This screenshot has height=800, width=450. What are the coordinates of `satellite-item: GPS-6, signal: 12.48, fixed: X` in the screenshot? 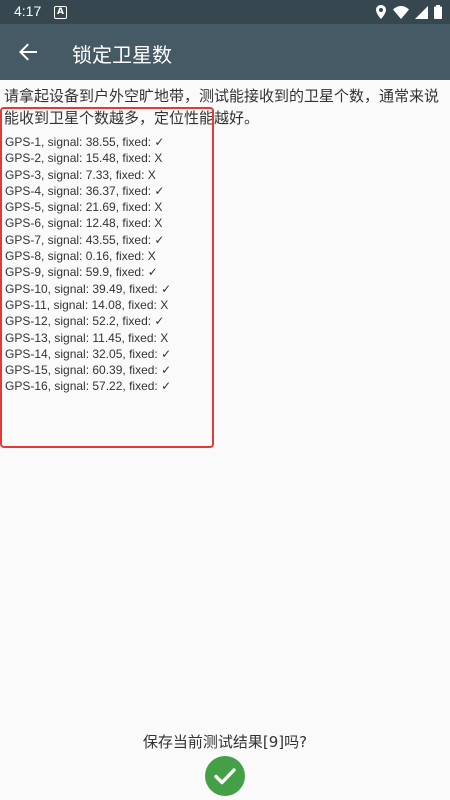 It's located at (84, 223).